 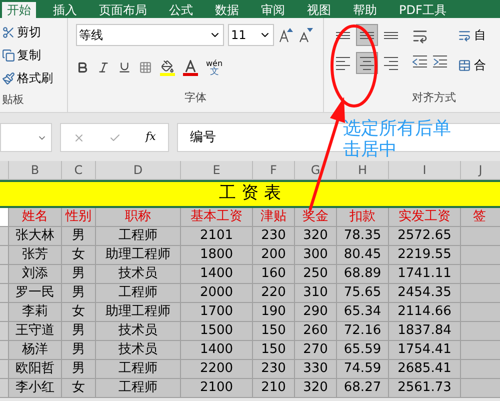 I want to click on indent-icon, so click(x=430, y=61).